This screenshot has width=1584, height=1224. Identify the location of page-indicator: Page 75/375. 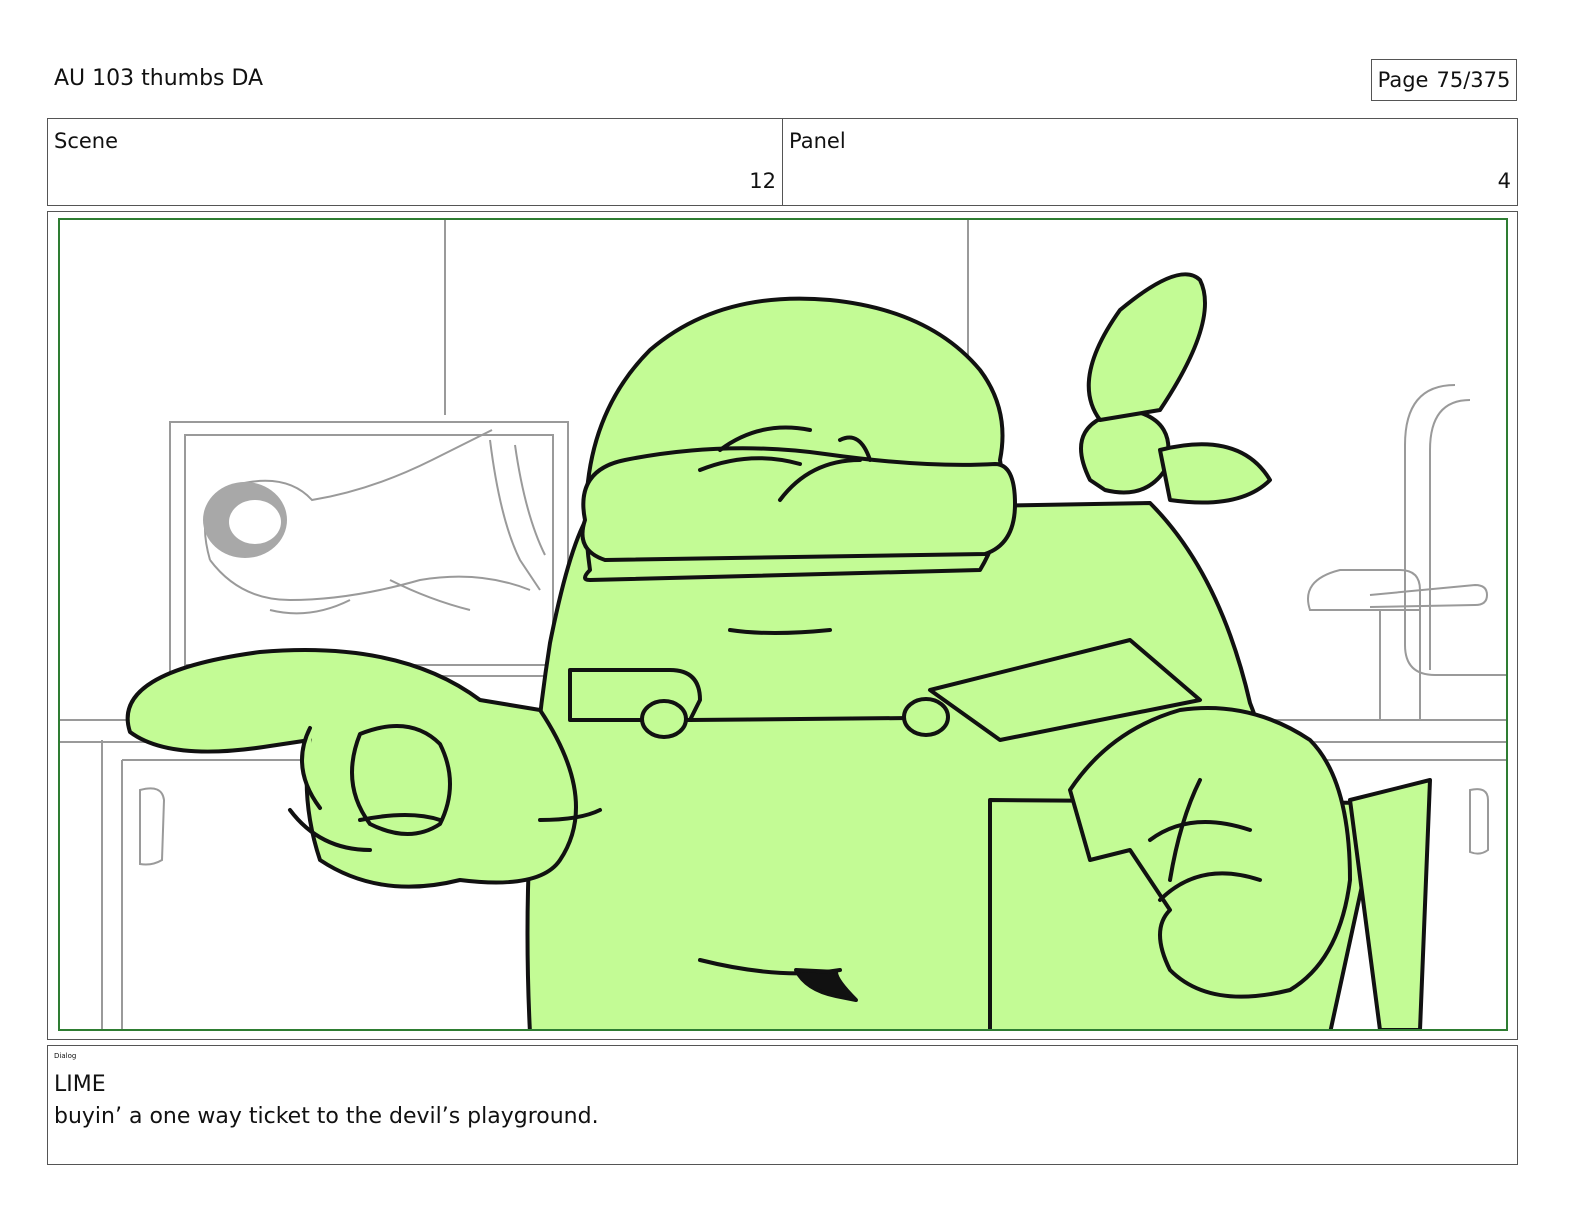
(1444, 80).